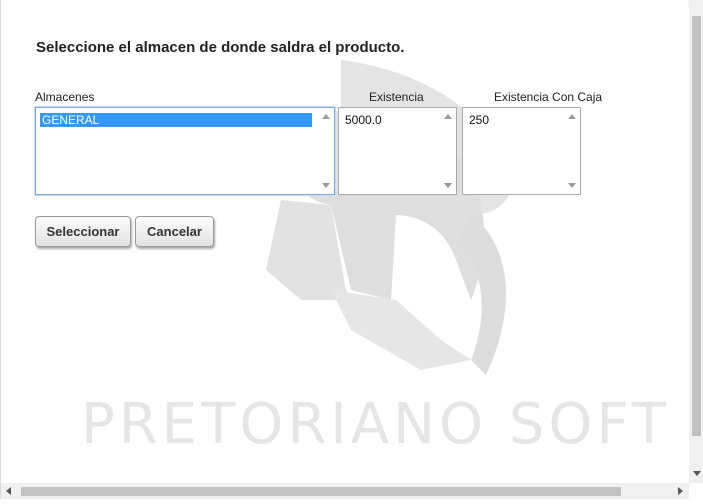 This screenshot has height=504, width=703. Describe the element at coordinates (83, 231) in the screenshot. I see `select-button: Seleccionar` at that location.